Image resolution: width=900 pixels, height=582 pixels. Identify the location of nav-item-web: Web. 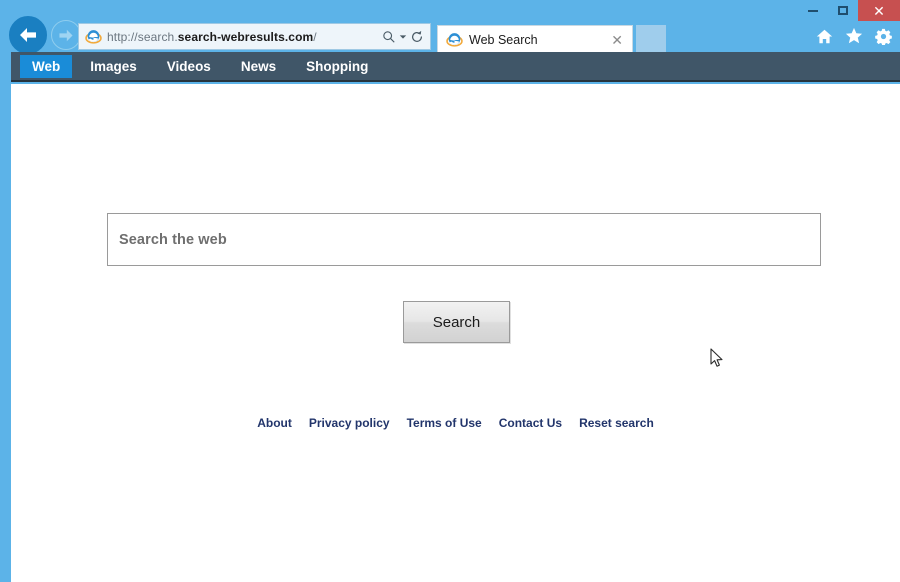
(46, 66).